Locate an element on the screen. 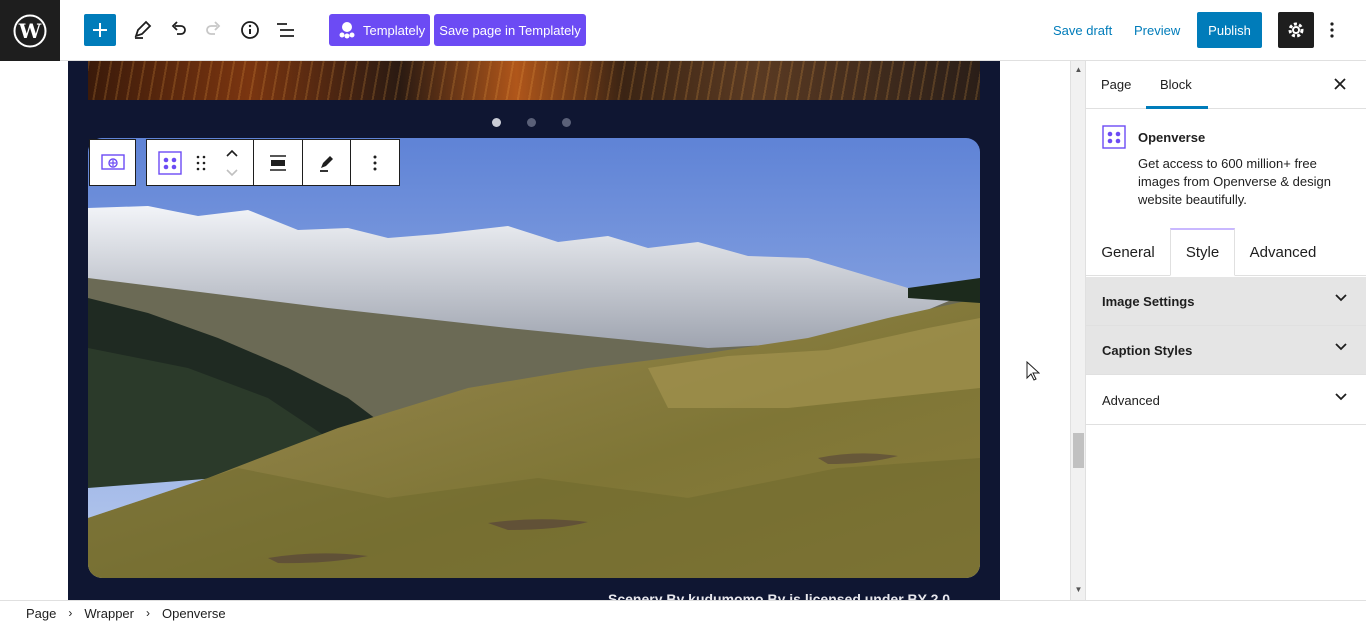 The height and width of the screenshot is (625, 1366). list-view-icon is located at coordinates (286, 30).